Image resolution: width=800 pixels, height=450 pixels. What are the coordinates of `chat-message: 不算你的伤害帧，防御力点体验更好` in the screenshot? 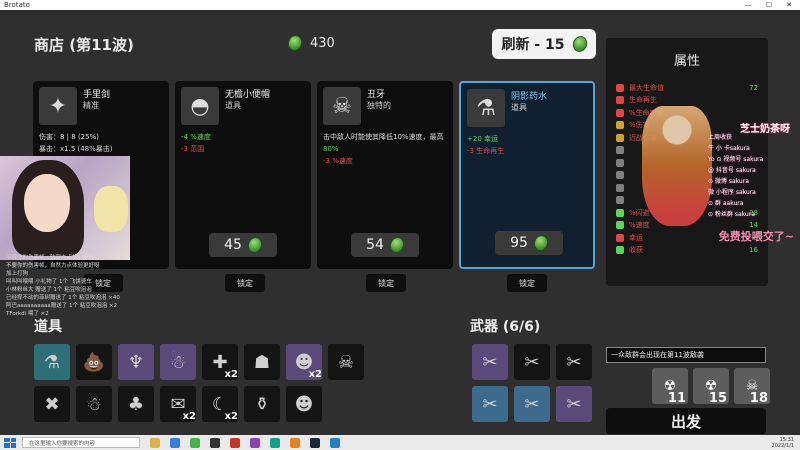 It's located at (50, 258).